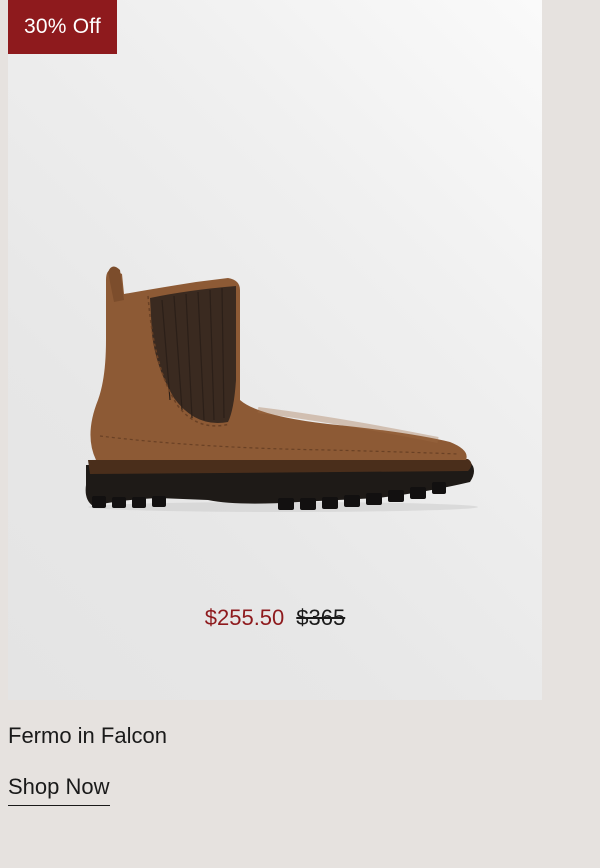 This screenshot has width=600, height=868. What do you see at coordinates (62, 27) in the screenshot?
I see `discount-badge: 30% Off` at bounding box center [62, 27].